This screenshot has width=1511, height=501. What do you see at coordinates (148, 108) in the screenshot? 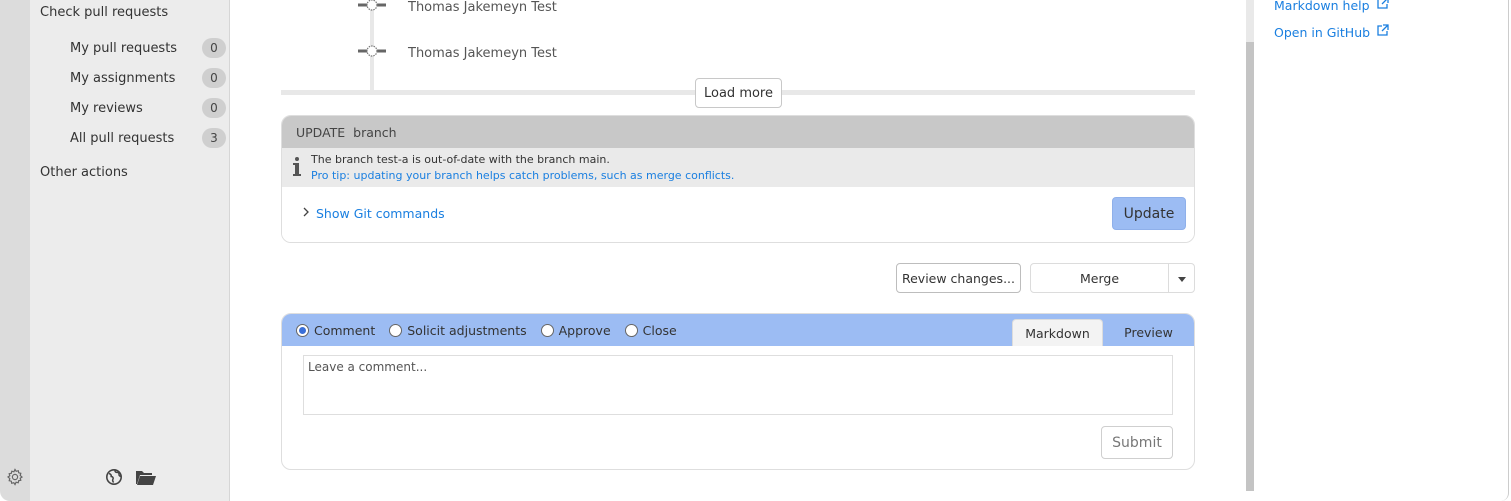
I see `sidebar-item-my-reviews: My reviews 0` at bounding box center [148, 108].